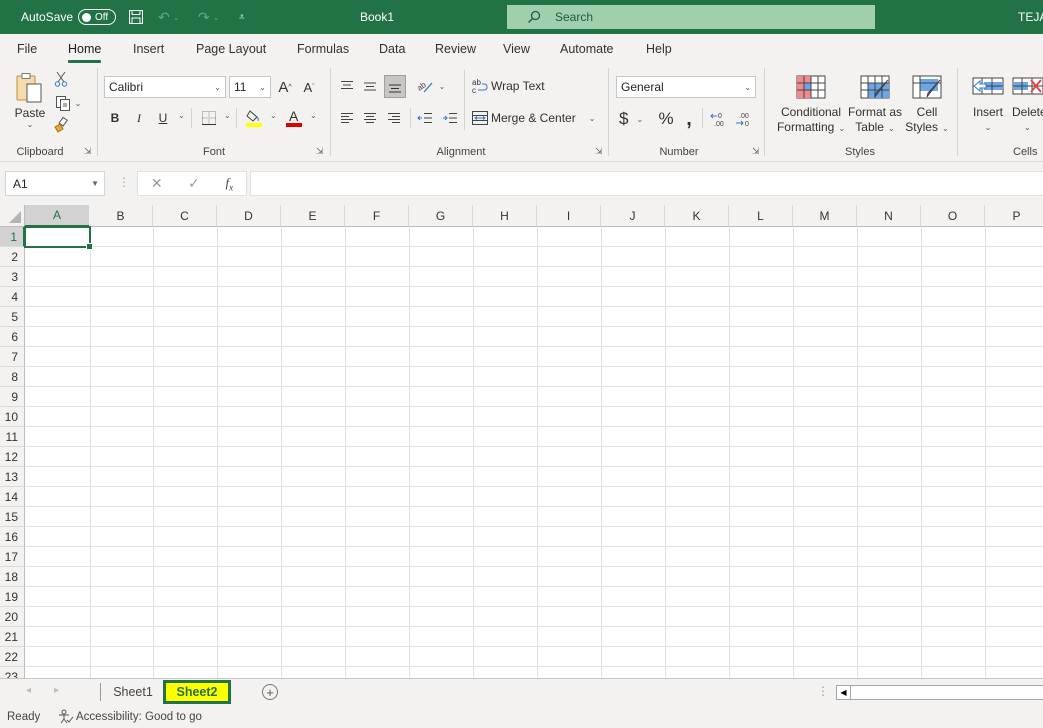 The height and width of the screenshot is (728, 1043). Describe the element at coordinates (254, 118) in the screenshot. I see `fill-color-icon` at that location.